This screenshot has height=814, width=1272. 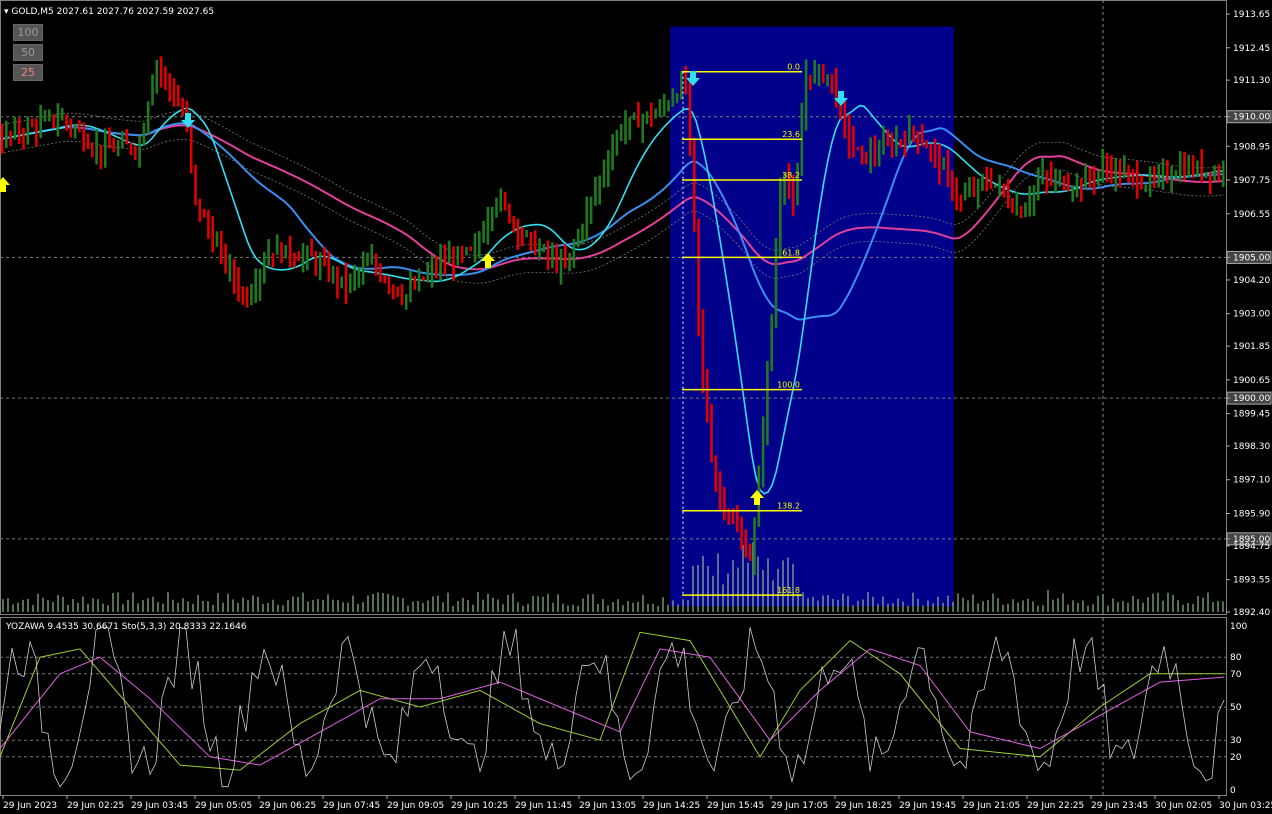 What do you see at coordinates (1238, 627) in the screenshot?
I see `osc-level-label: 100` at bounding box center [1238, 627].